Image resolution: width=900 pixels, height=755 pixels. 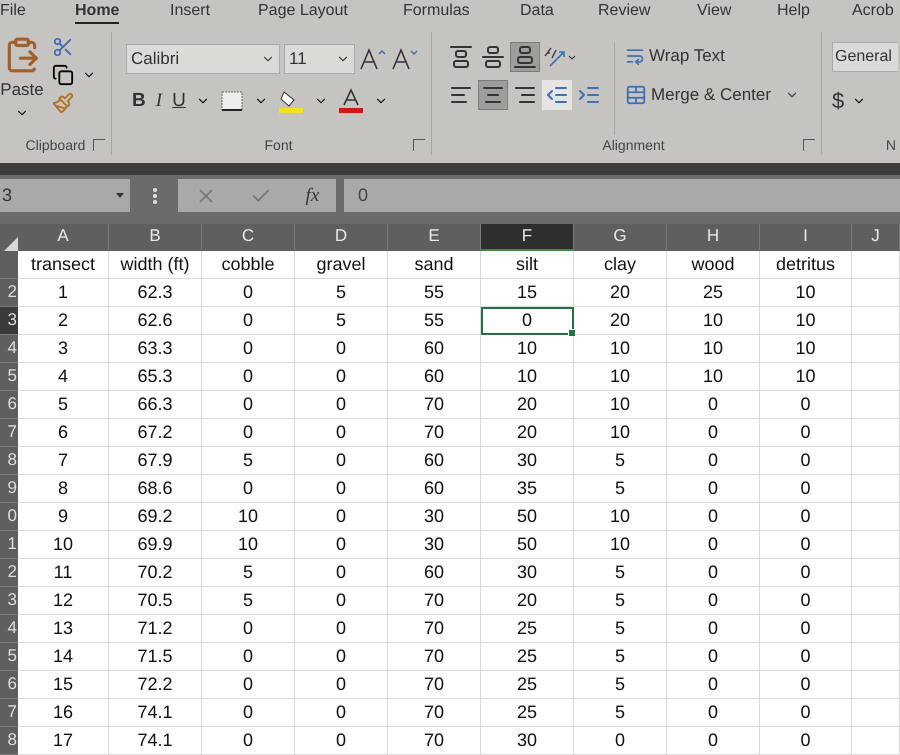 I want to click on ribbon-tab: Formulas, so click(x=436, y=12).